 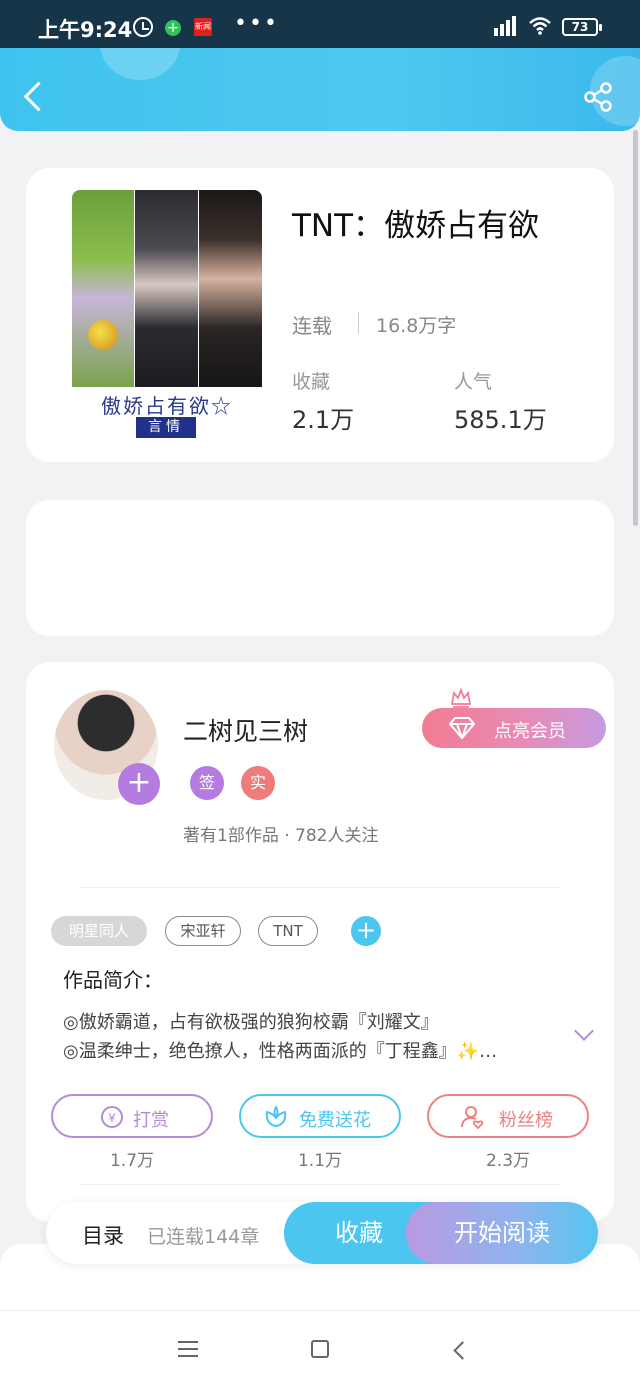 I want to click on tag-tnt: TNT, so click(x=288, y=931).